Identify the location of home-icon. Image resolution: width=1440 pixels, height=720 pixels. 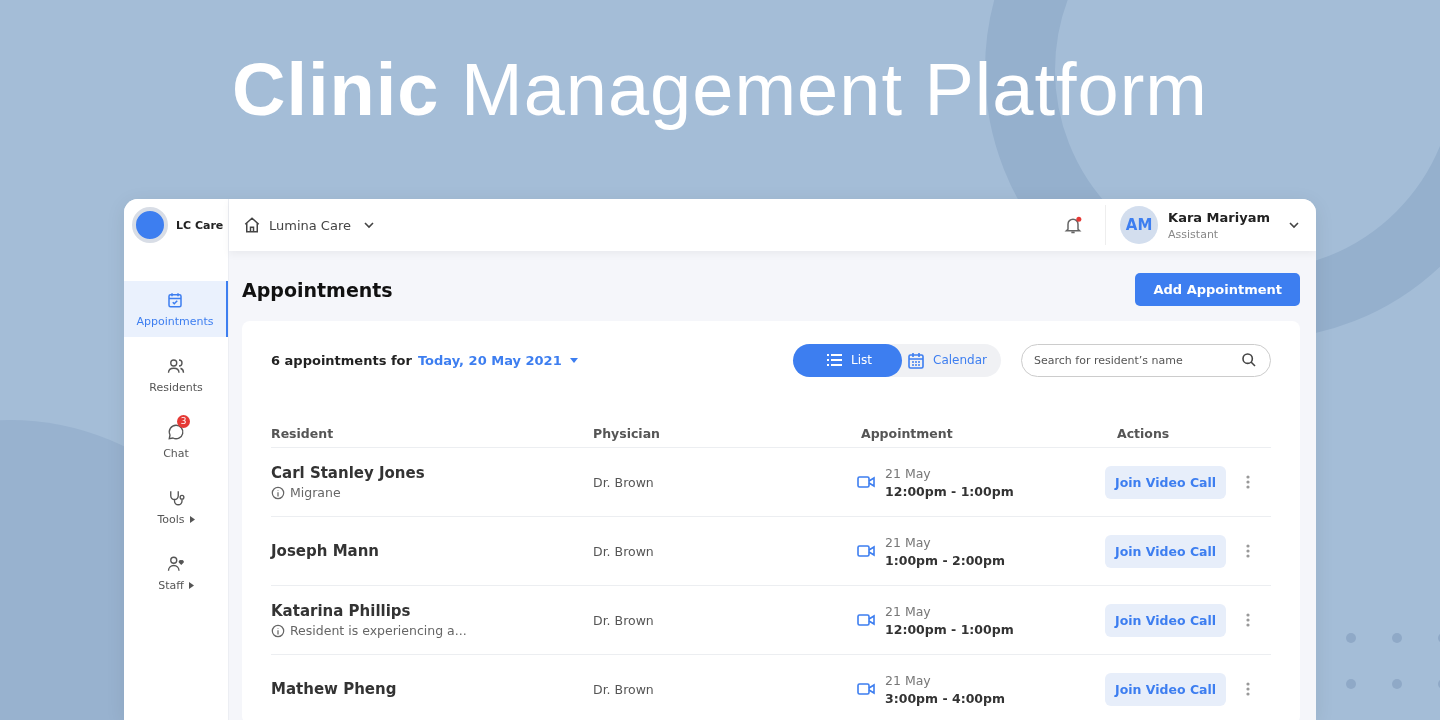
(252, 225).